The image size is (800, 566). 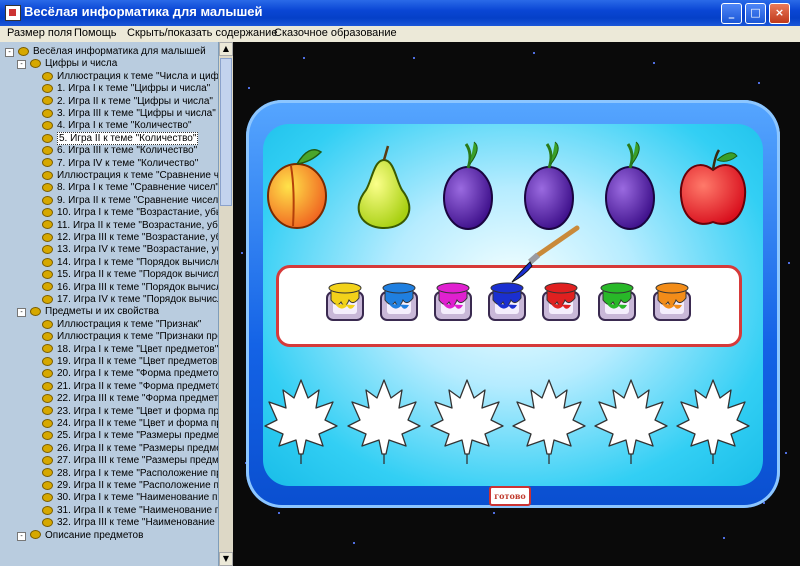 What do you see at coordinates (297, 189) in the screenshot?
I see `peach-icon` at bounding box center [297, 189].